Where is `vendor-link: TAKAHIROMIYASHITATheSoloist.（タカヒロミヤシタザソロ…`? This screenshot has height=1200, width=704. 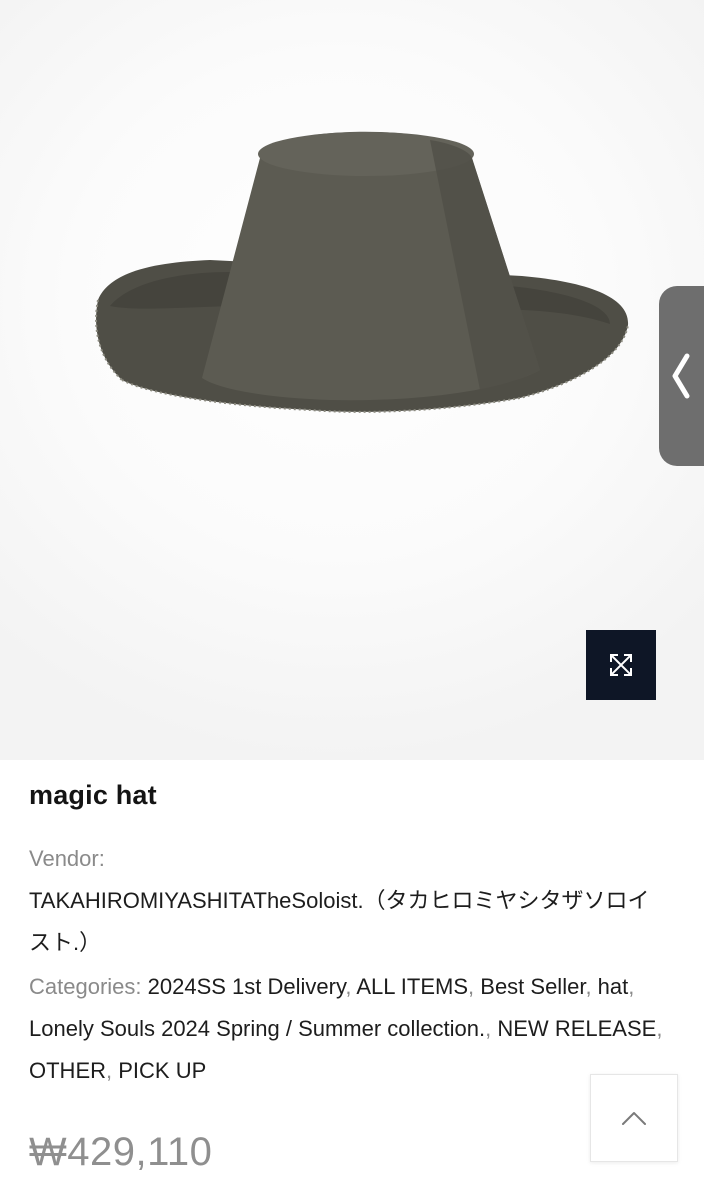 vendor-link: TAKAHIROMIYASHITATheSoloist.（タカヒロミヤシタザソロ… is located at coordinates (339, 921).